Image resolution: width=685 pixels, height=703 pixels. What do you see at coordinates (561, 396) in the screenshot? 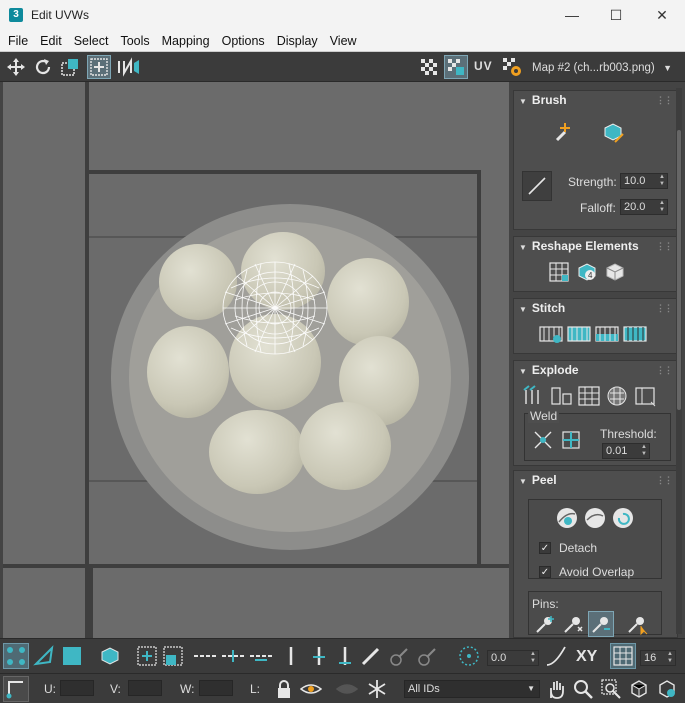
I see `split-icon` at bounding box center [561, 396].